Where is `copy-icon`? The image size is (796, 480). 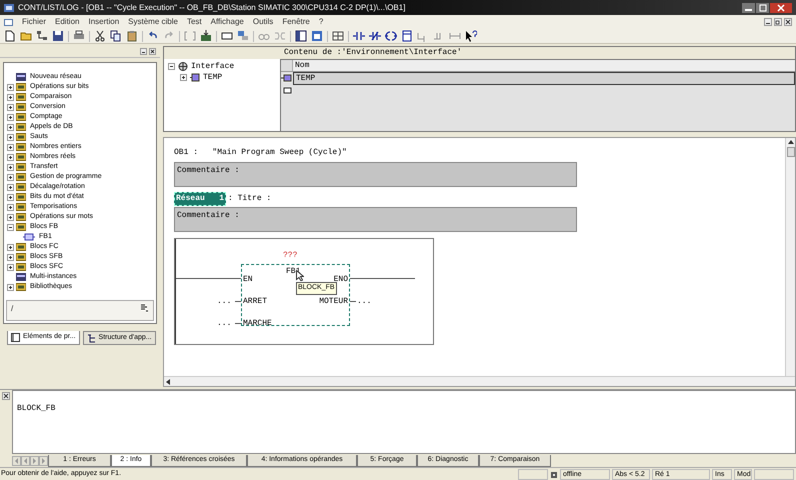
copy-icon is located at coordinates (116, 36).